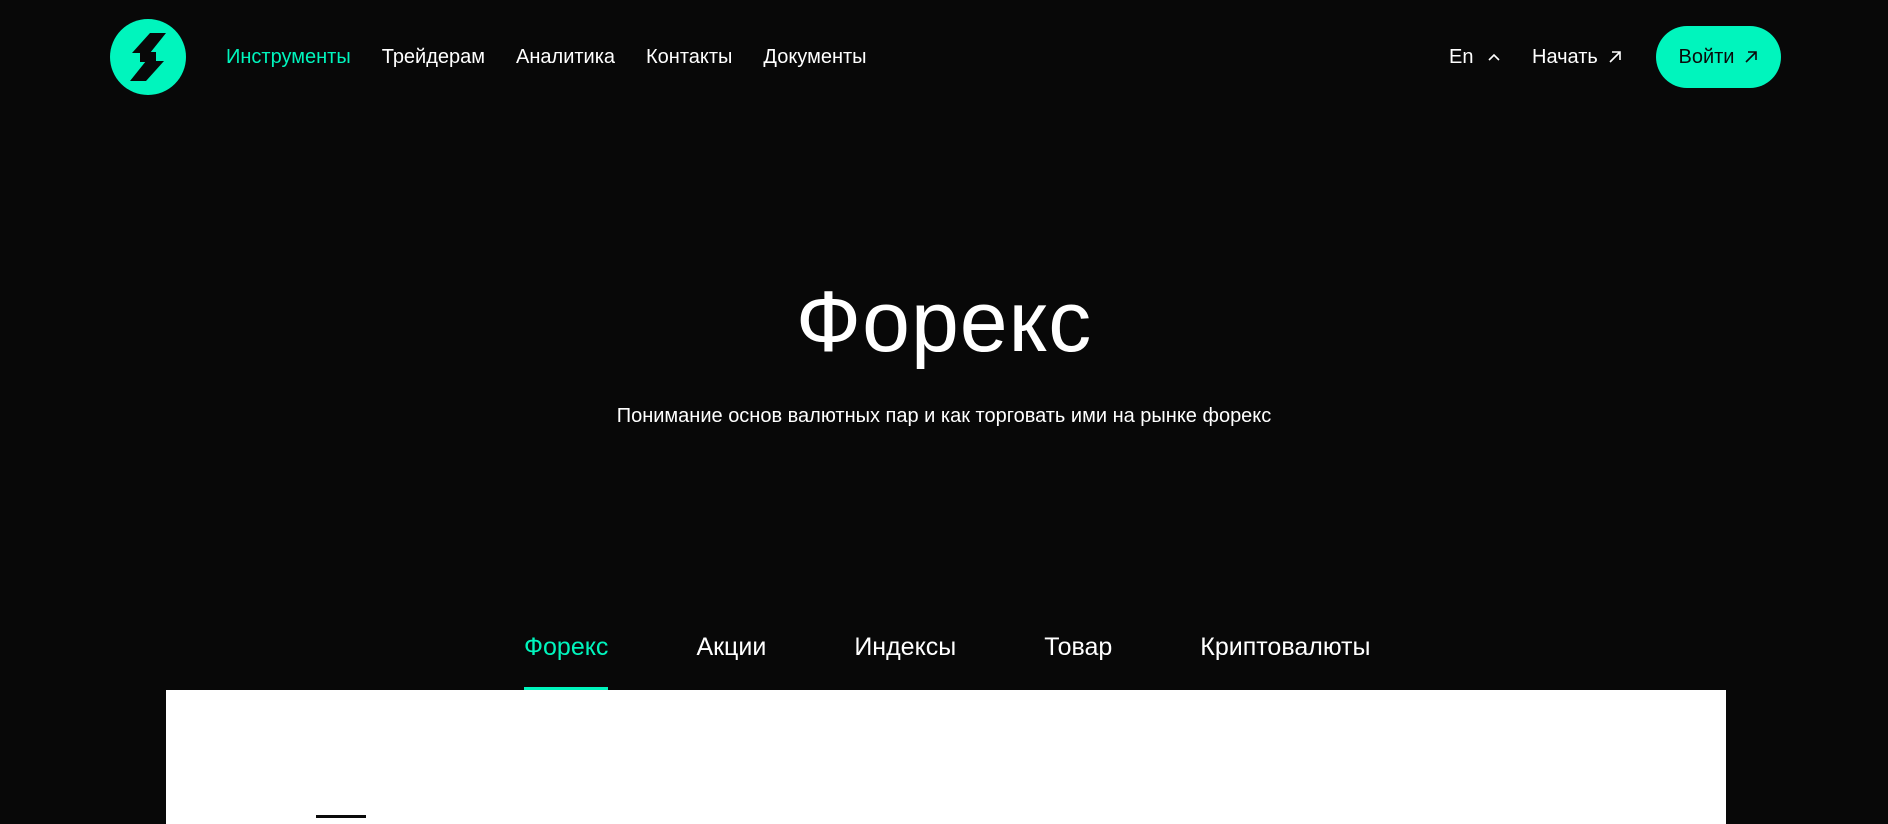 This screenshot has height=824, width=1888. Describe the element at coordinates (1475, 57) in the screenshot. I see `language-selector: En` at that location.